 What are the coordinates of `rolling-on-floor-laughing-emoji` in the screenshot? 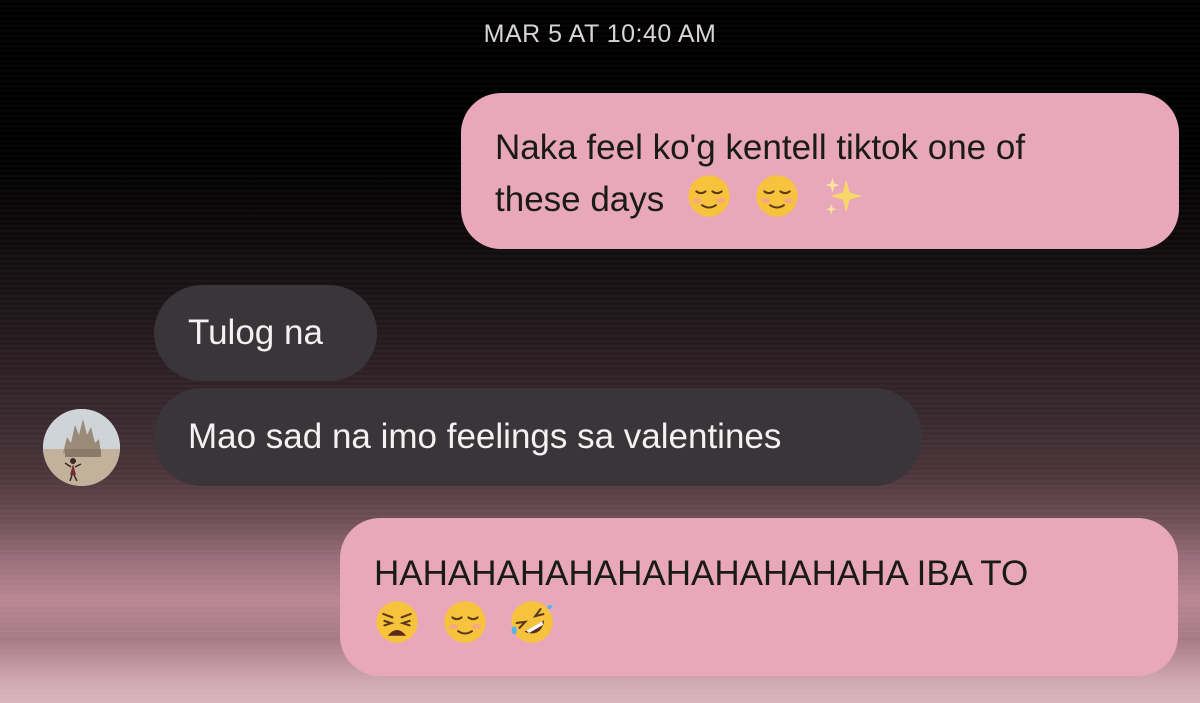 It's located at (532, 622).